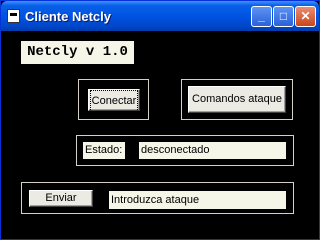  What do you see at coordinates (212, 150) in the screenshot?
I see `status-value: desconectado` at bounding box center [212, 150].